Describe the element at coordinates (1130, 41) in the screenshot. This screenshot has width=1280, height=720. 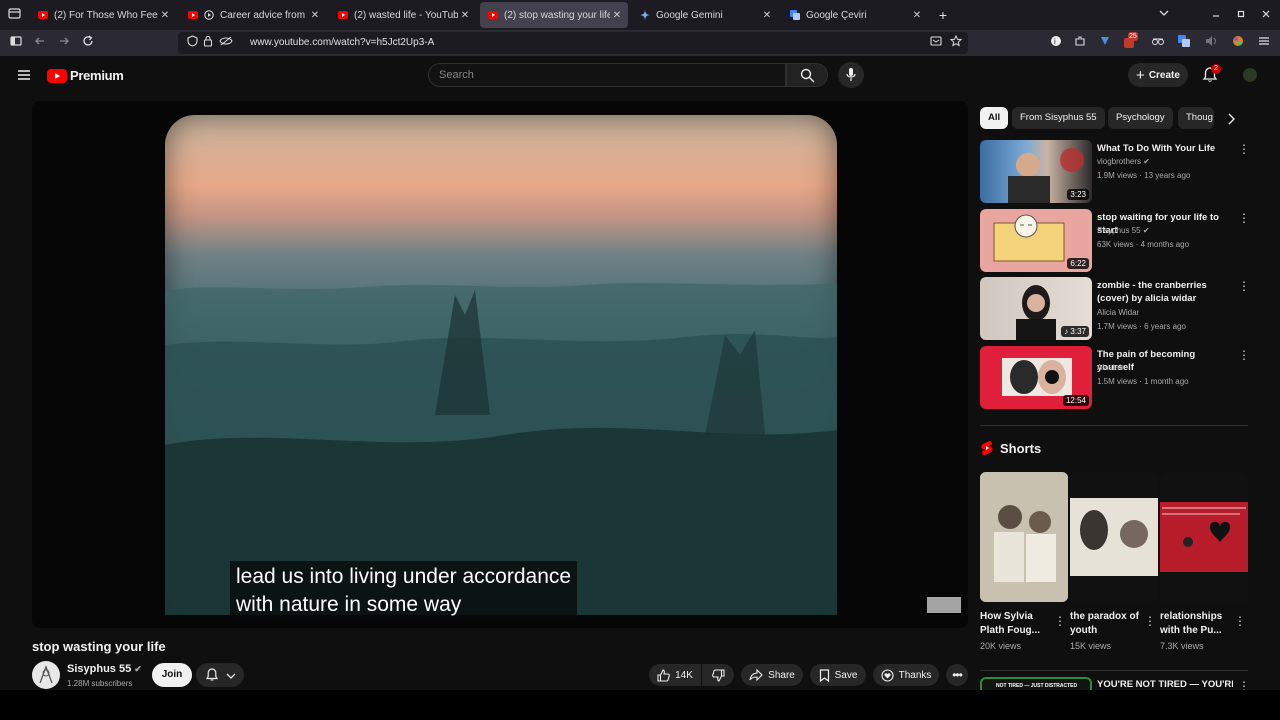
I see `adblock-extension-icon: 25` at that location.